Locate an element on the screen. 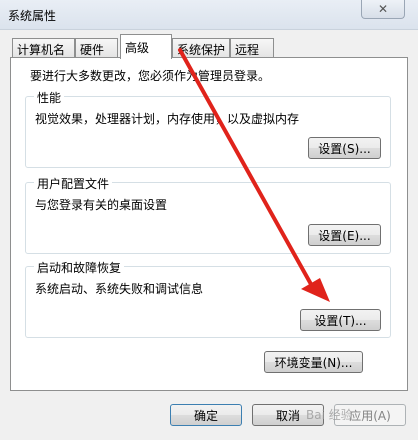 This screenshot has height=440, width=418. ok-button: 确定 is located at coordinates (206, 415).